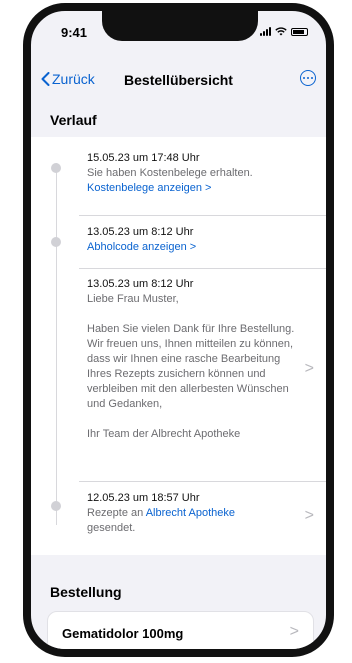 This screenshot has width=352, height=663. I want to click on page-title: Bestellübersicht, so click(178, 80).